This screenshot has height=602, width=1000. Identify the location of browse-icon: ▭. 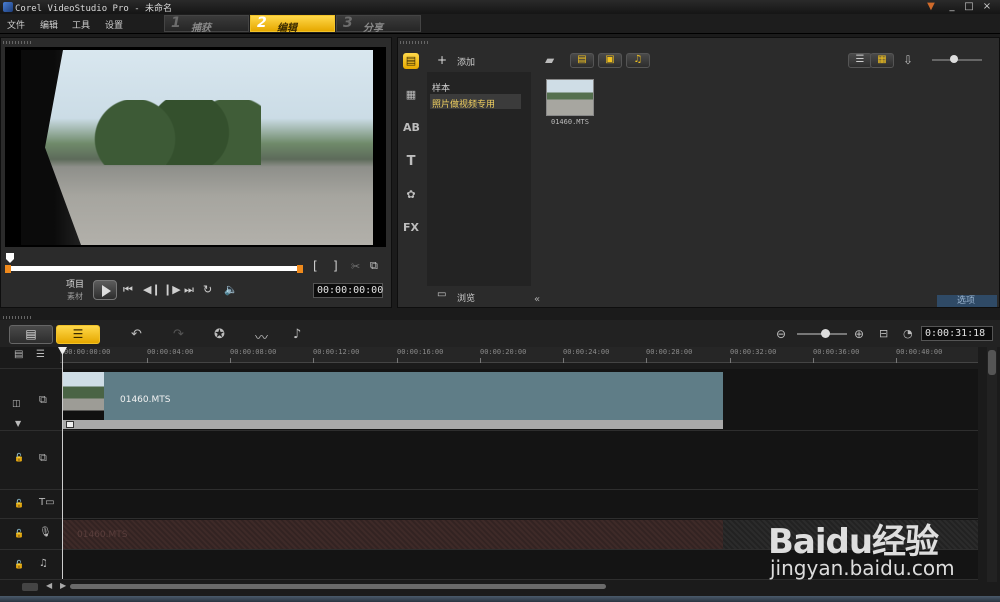
(441, 294).